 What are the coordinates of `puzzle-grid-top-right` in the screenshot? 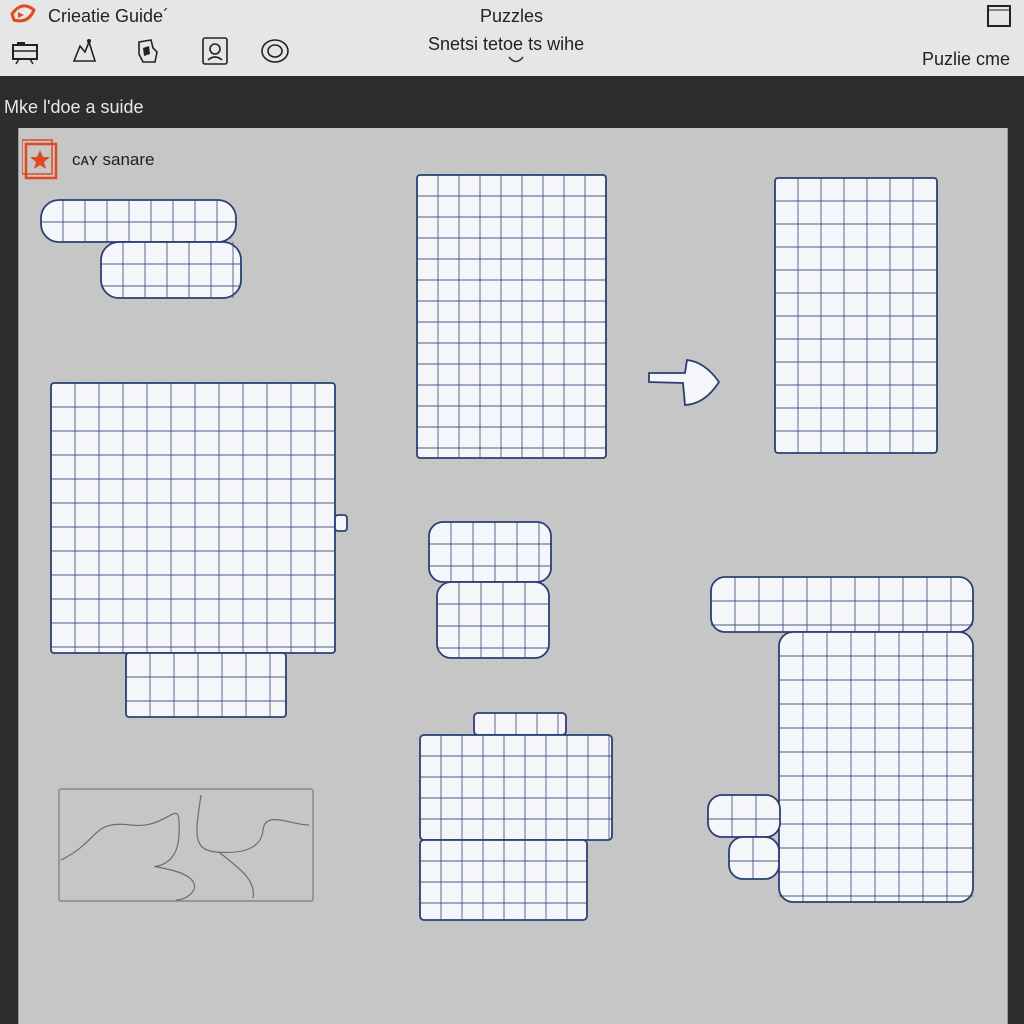 It's located at (856, 315).